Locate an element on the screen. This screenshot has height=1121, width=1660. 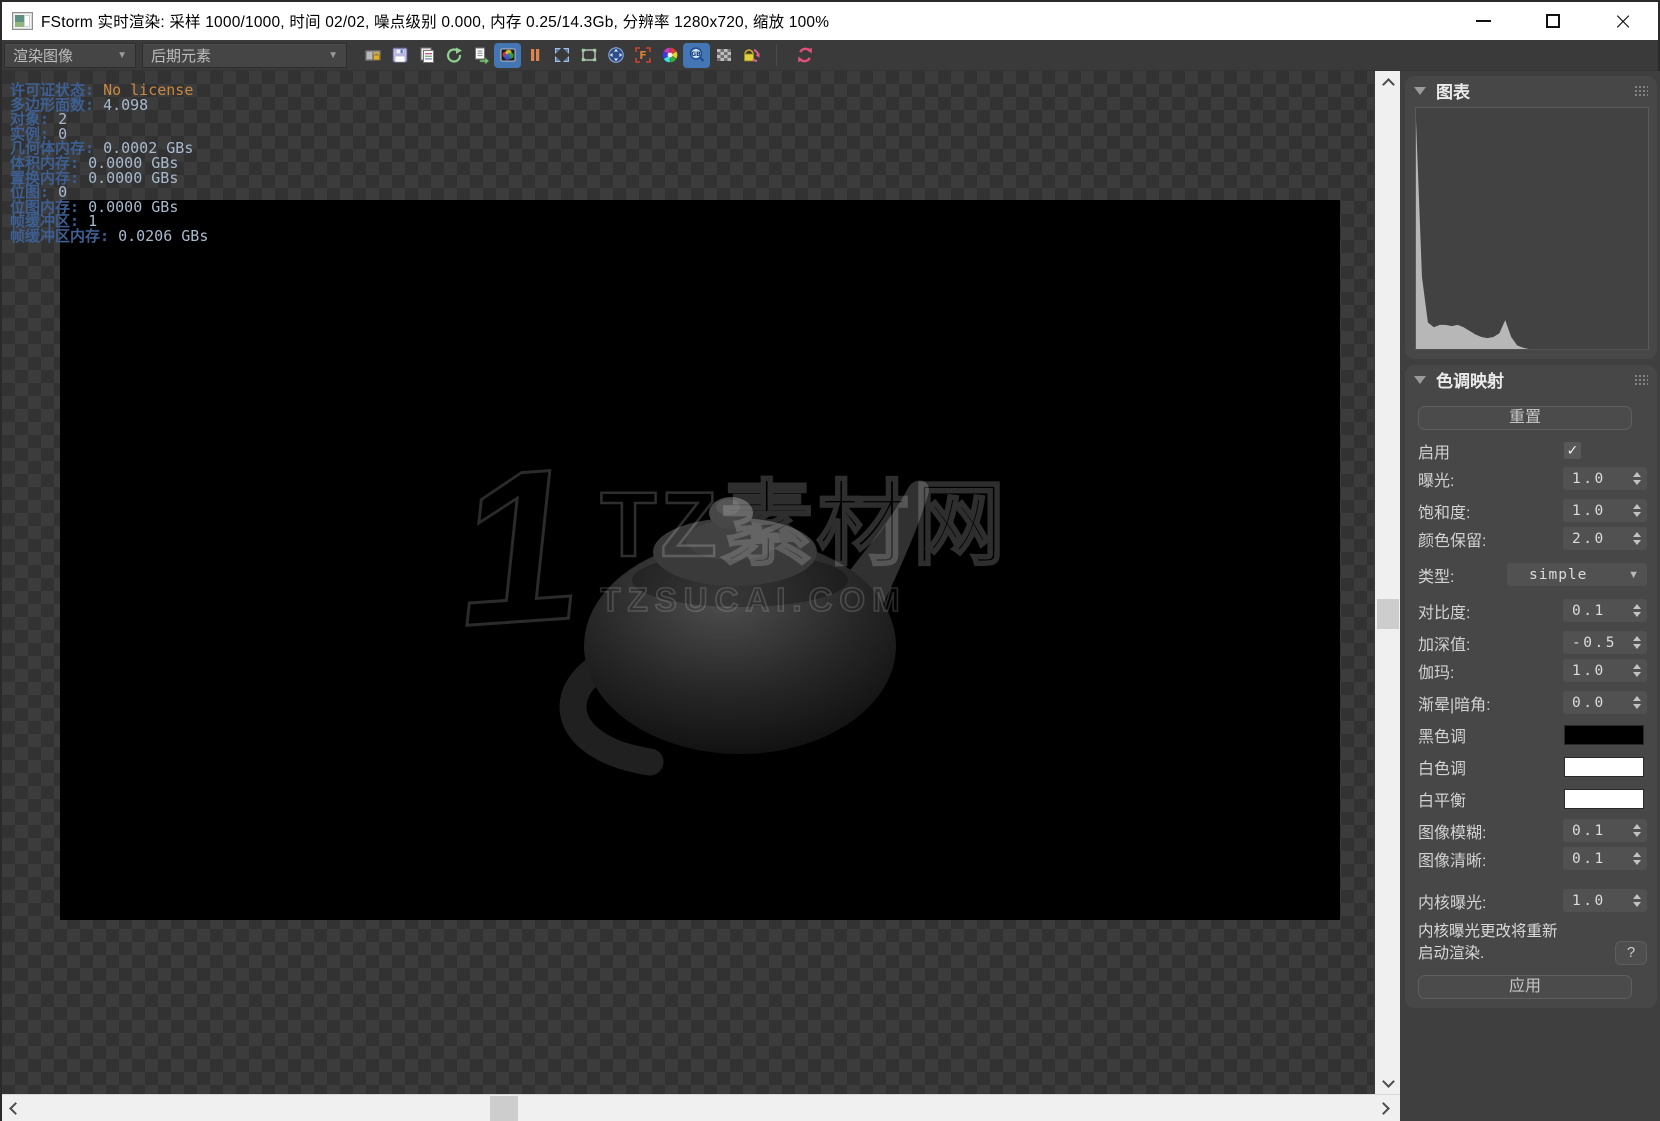
color-wheel-button is located at coordinates (669, 55).